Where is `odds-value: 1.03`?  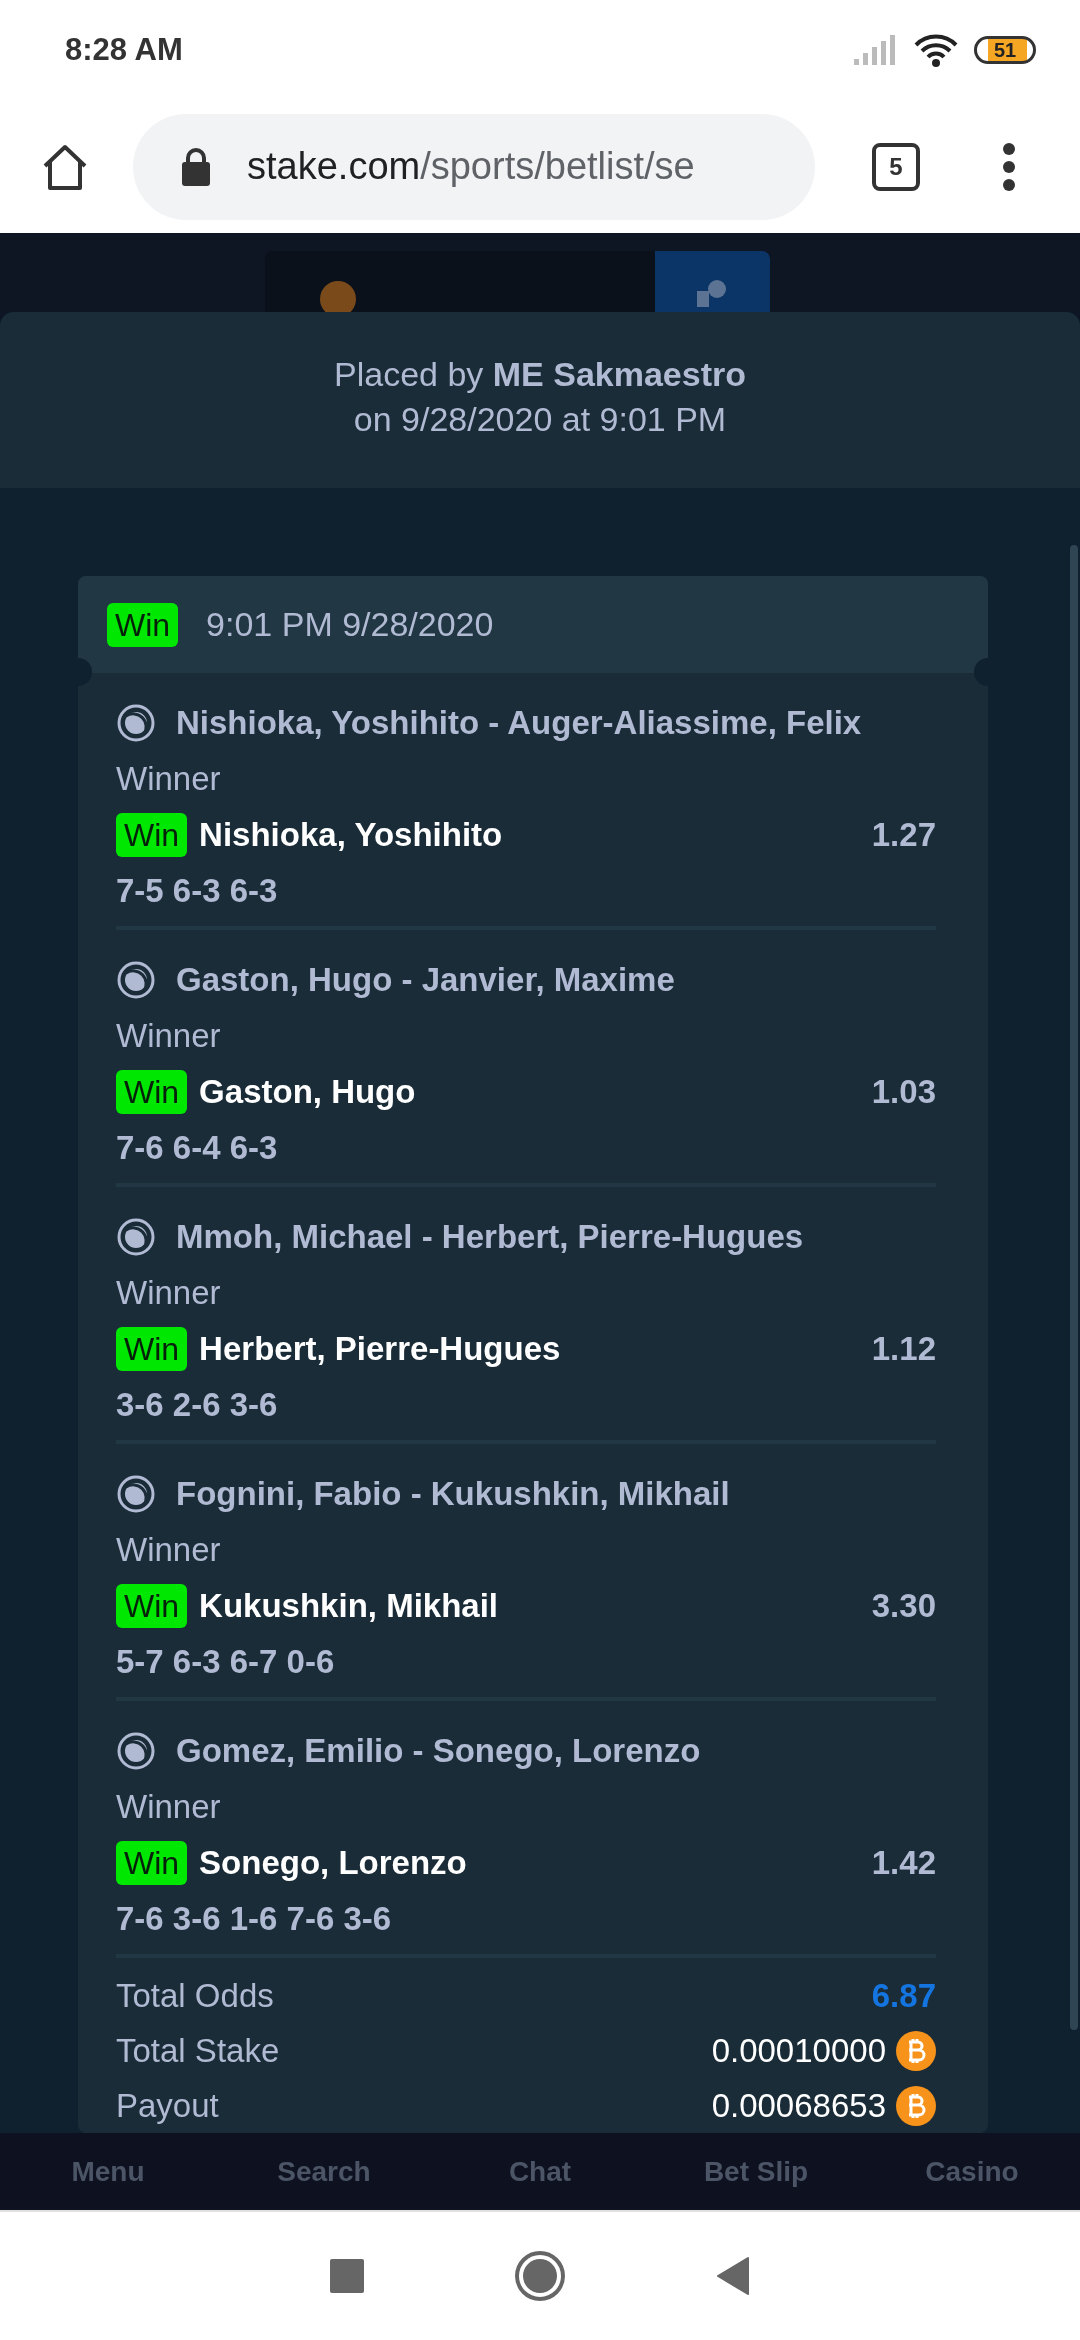
odds-value: 1.03 is located at coordinates (903, 1092).